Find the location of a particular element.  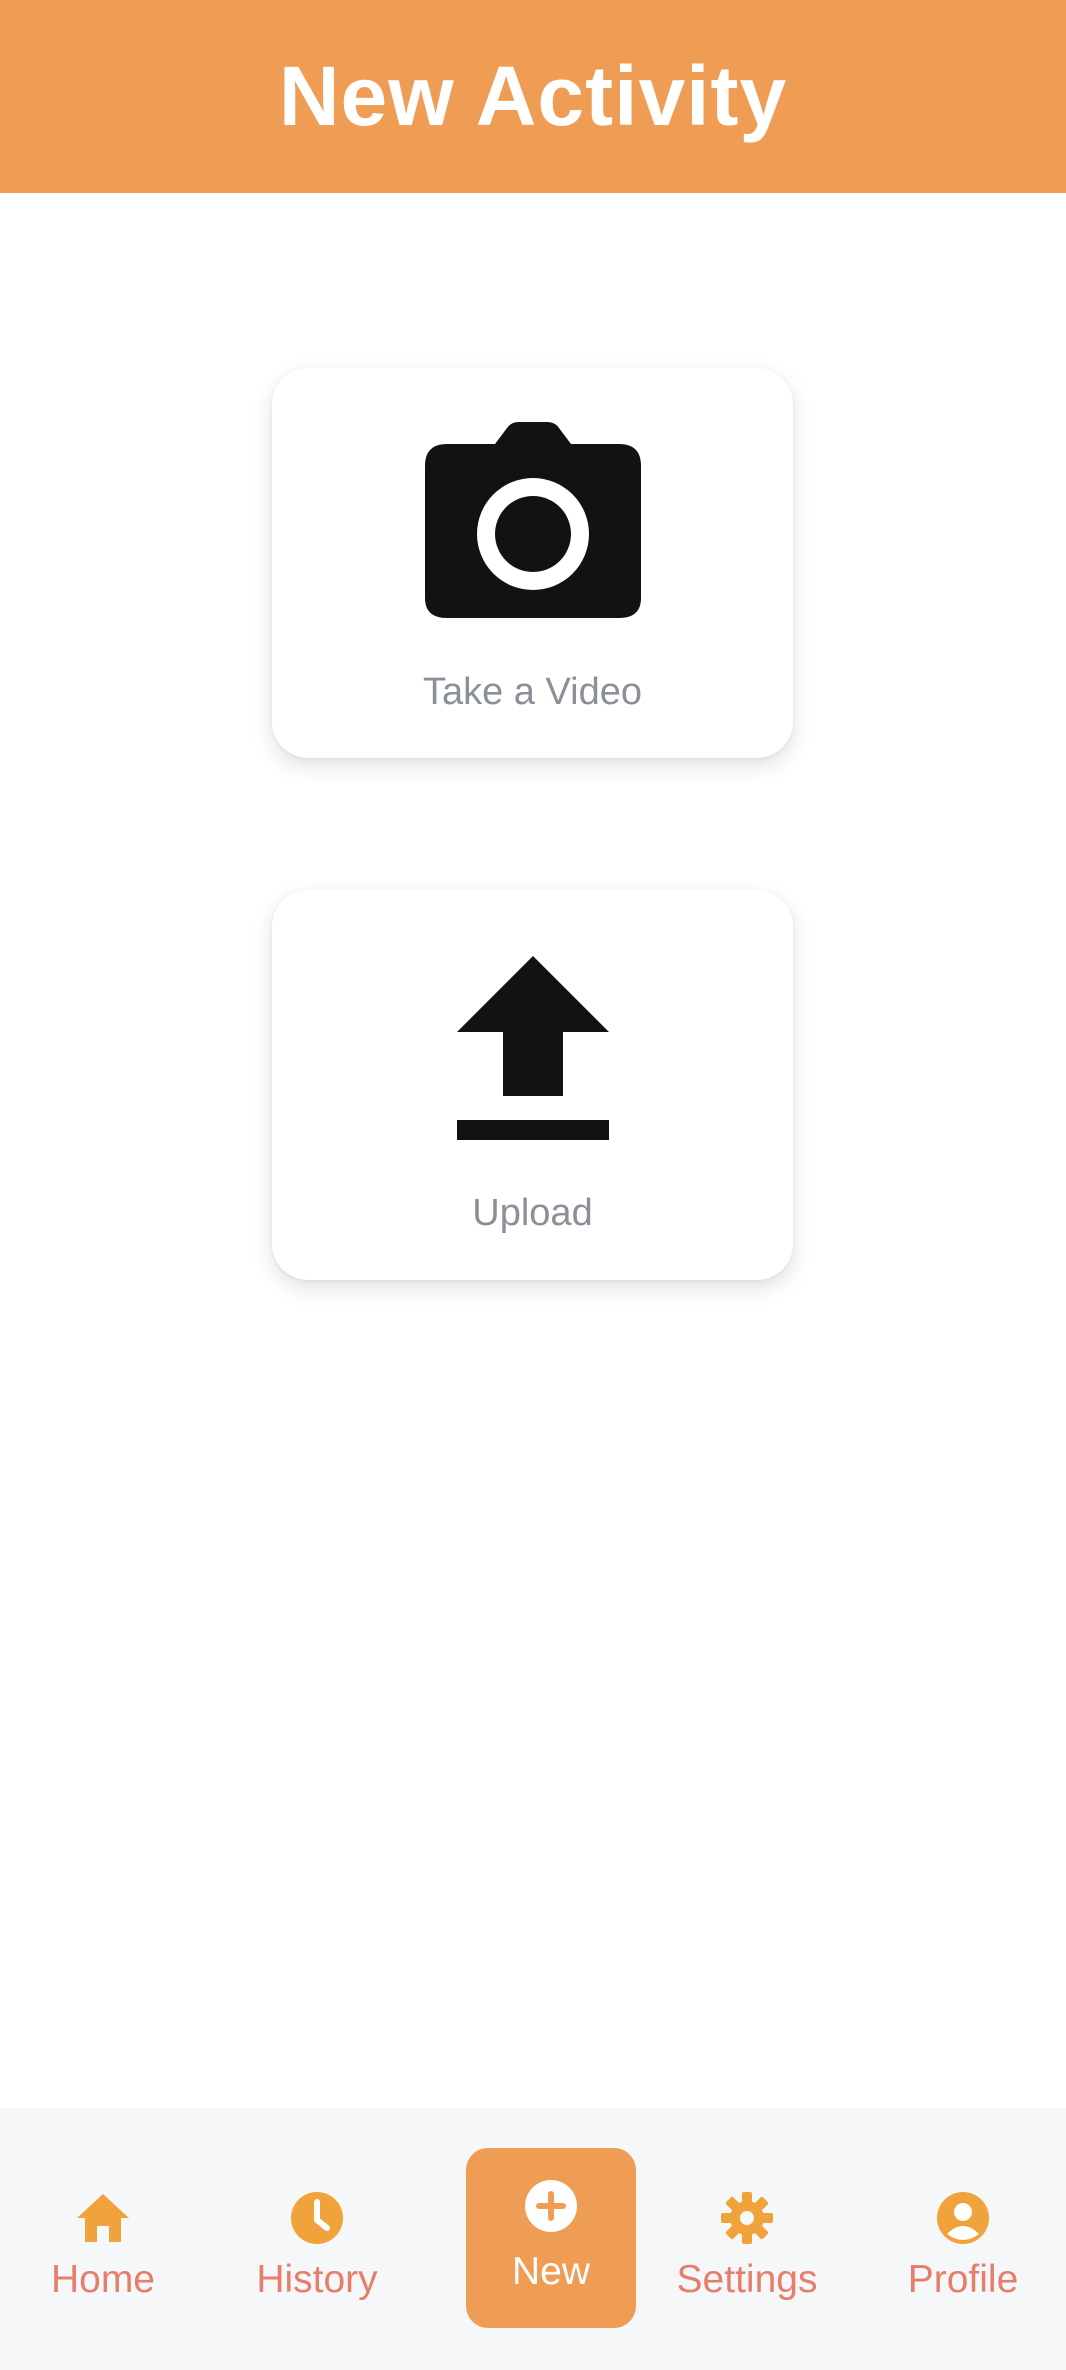

tab-settings: Settings is located at coordinates (747, 2238).